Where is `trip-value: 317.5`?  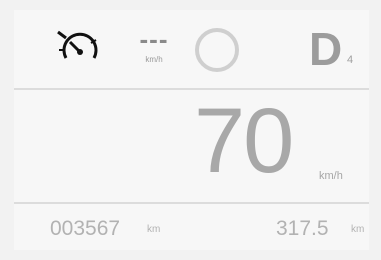 trip-value: 317.5 is located at coordinates (302, 228).